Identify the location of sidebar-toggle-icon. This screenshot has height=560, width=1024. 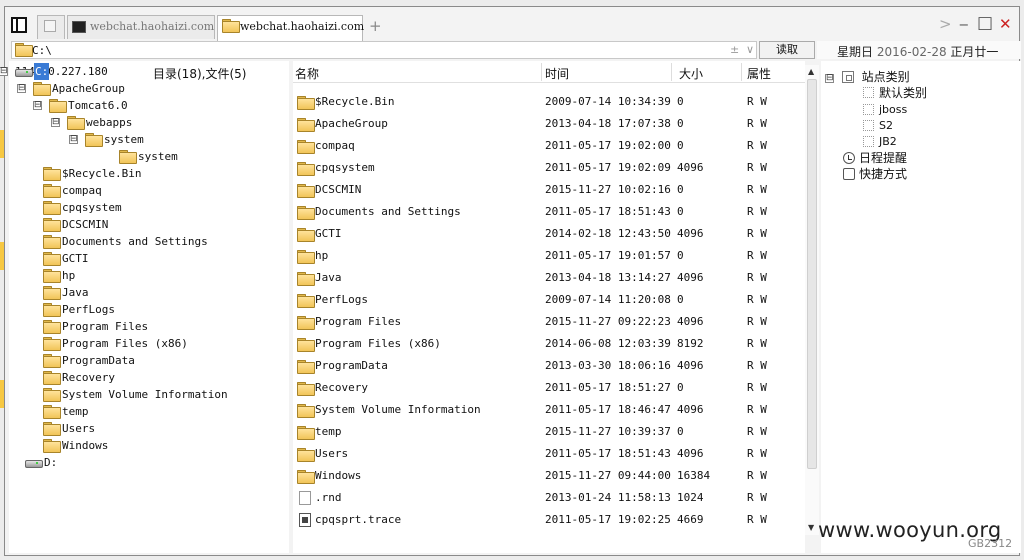
(19, 25).